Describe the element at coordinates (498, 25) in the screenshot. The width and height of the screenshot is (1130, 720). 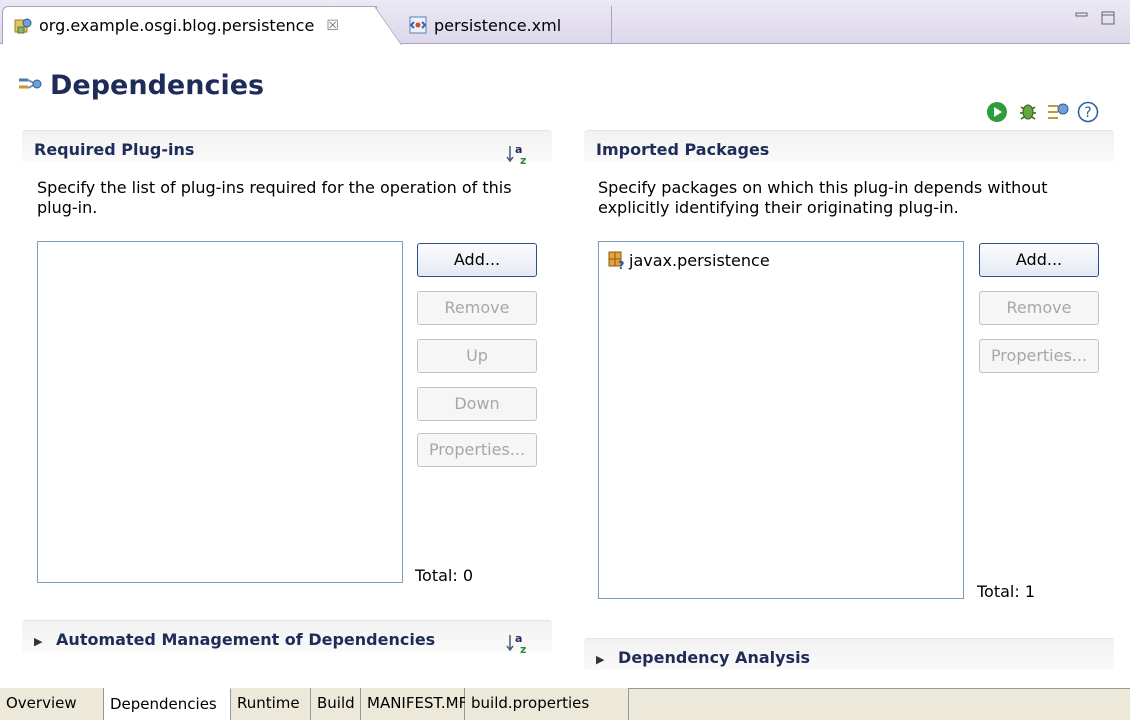
I see `editor-tab-label: persistence.xml` at that location.